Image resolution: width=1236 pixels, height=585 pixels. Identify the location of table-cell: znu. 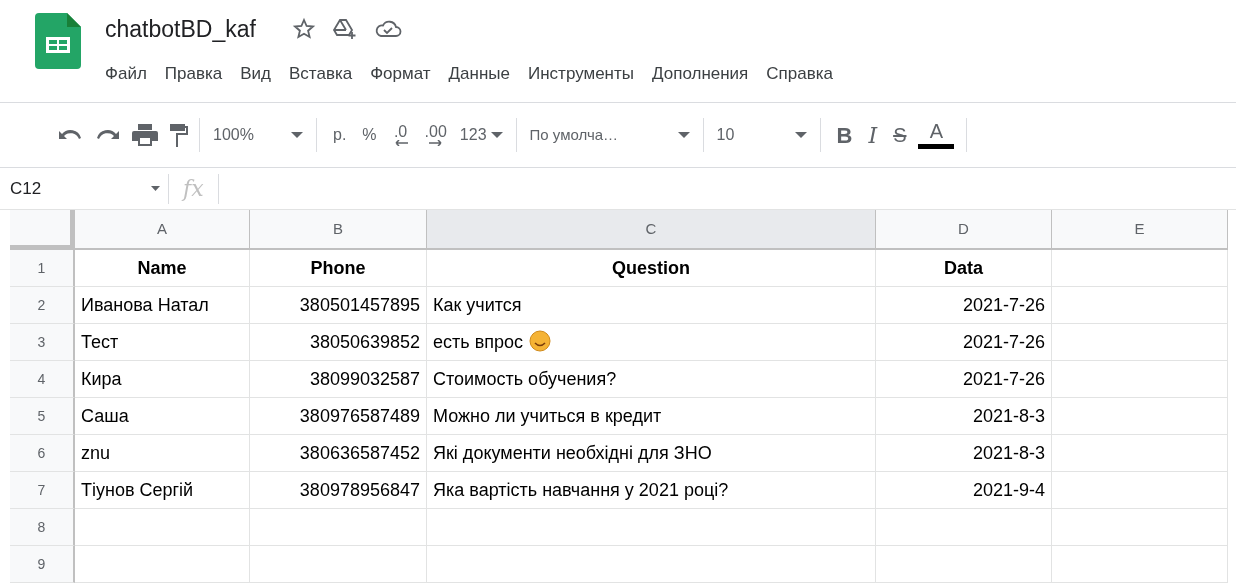
(162, 453).